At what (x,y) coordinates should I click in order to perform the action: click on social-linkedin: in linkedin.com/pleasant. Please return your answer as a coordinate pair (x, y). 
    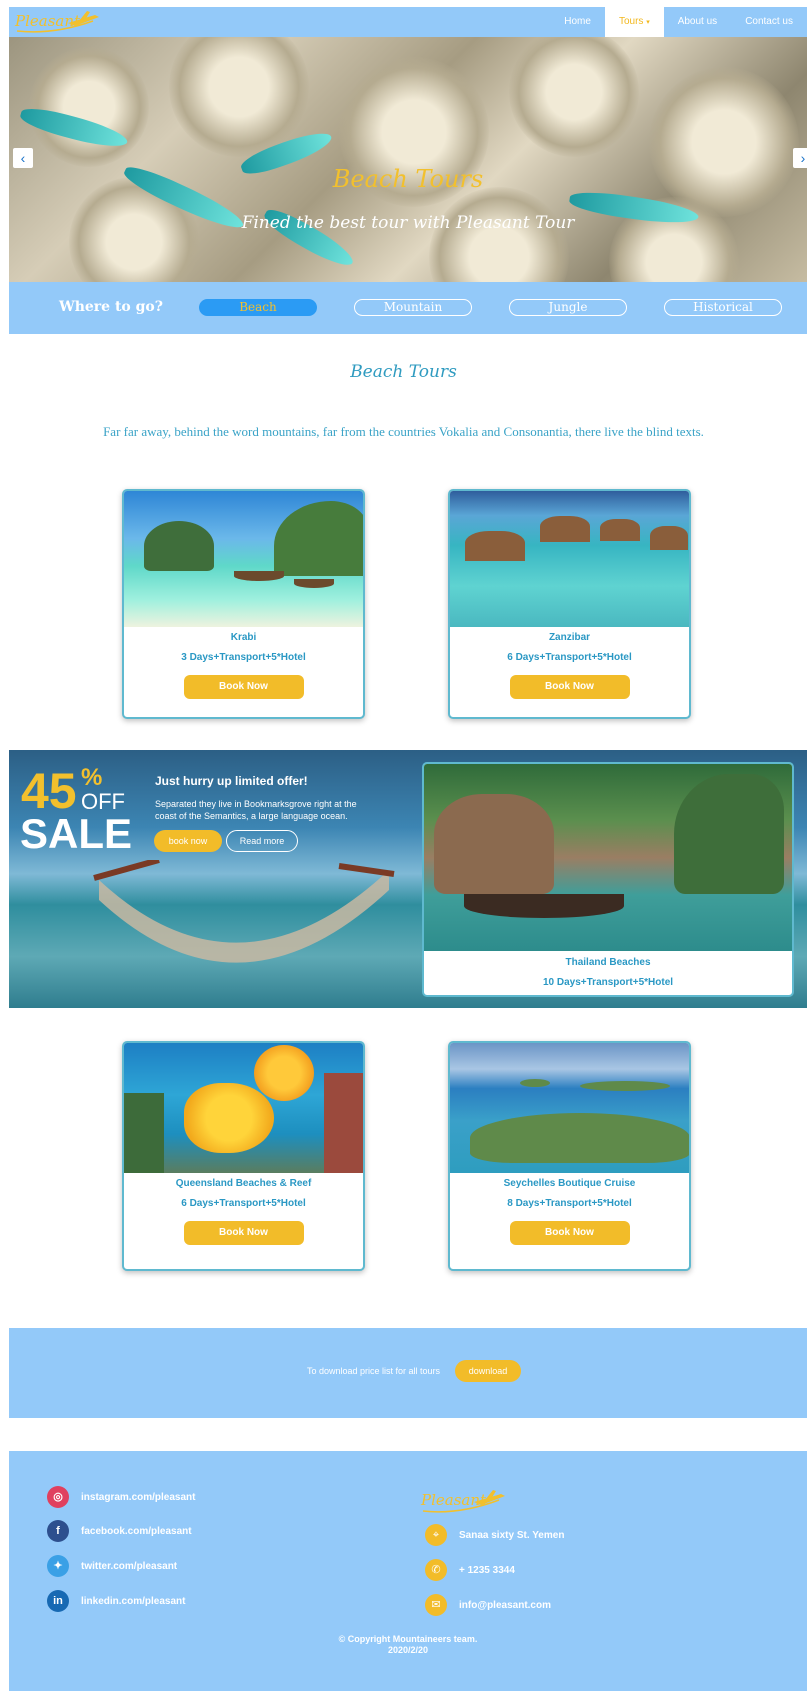
    Looking at the image, I should click on (116, 1601).